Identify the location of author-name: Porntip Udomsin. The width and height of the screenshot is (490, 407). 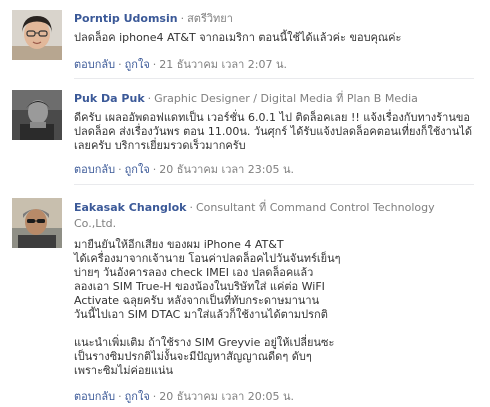
(126, 18).